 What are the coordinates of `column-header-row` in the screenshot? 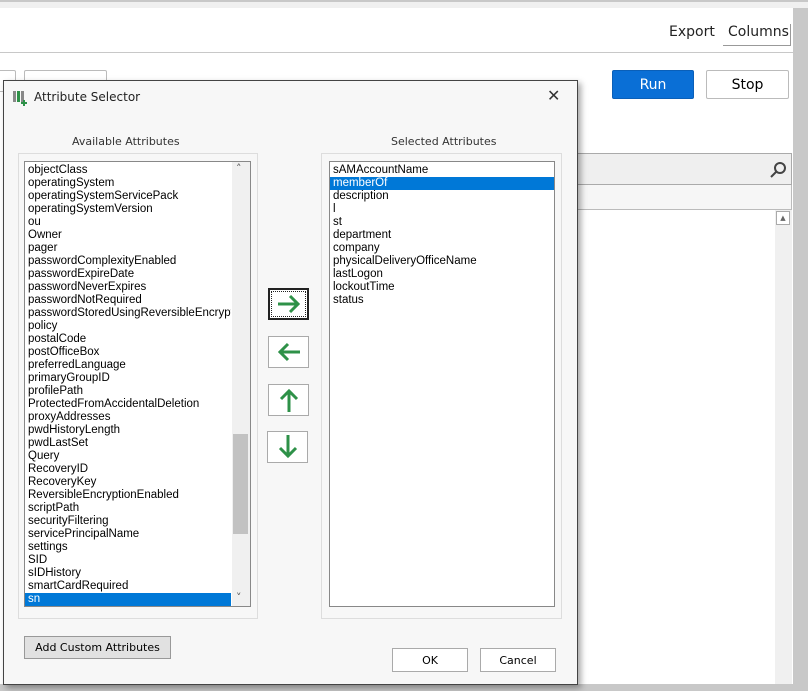 It's located at (673, 197).